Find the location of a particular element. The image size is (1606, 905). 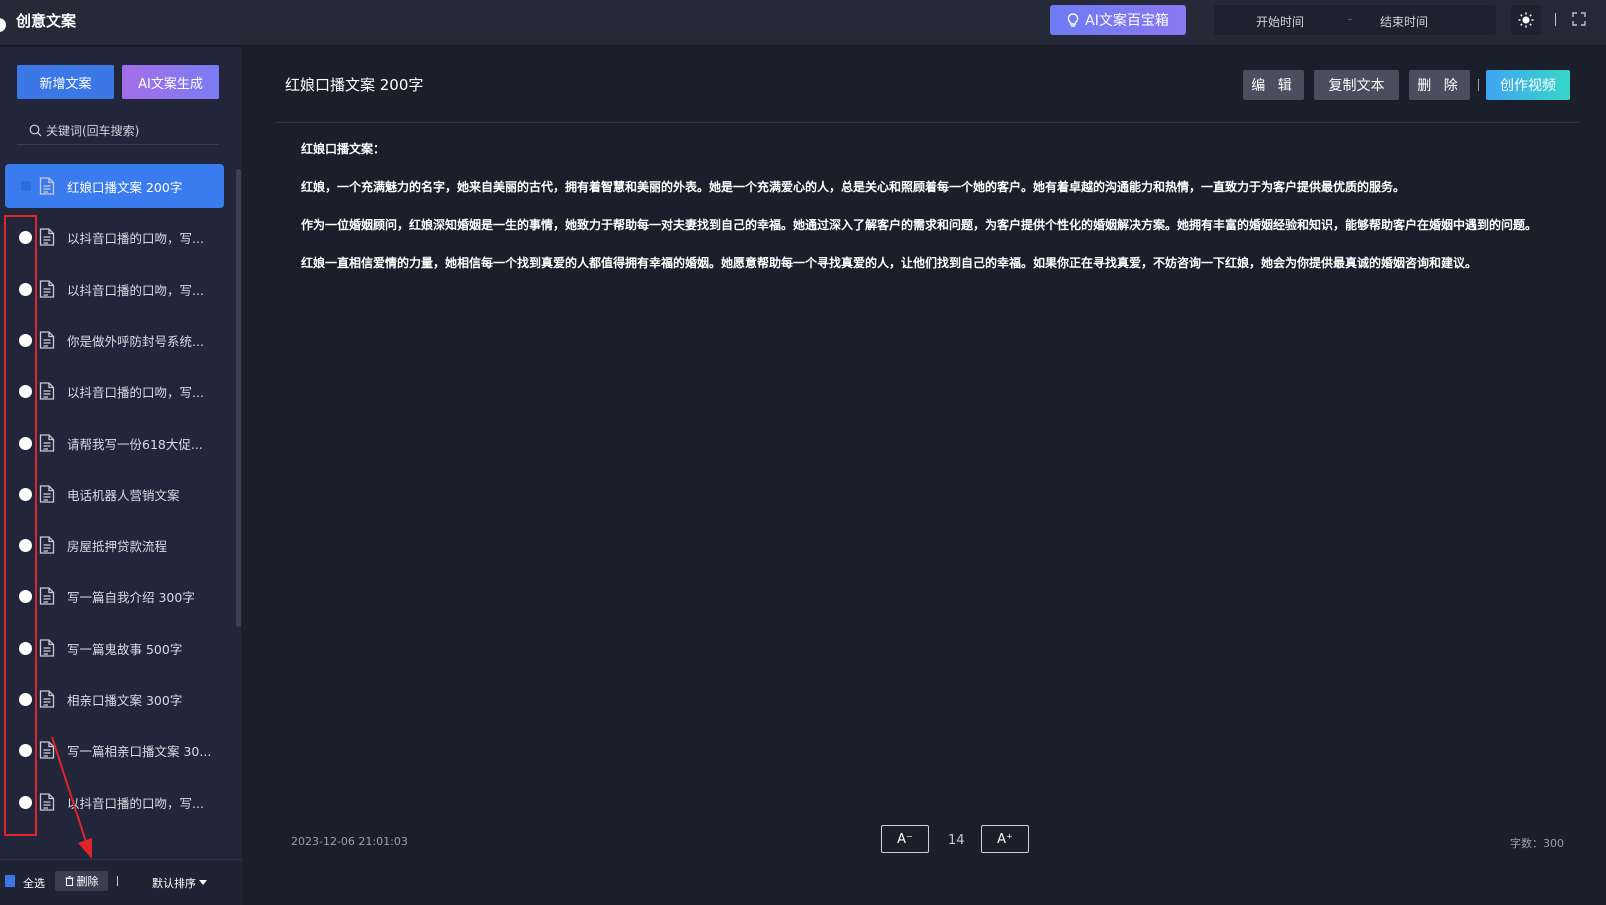

list-item: 房屋抵押贷款流程 is located at coordinates (114, 545).